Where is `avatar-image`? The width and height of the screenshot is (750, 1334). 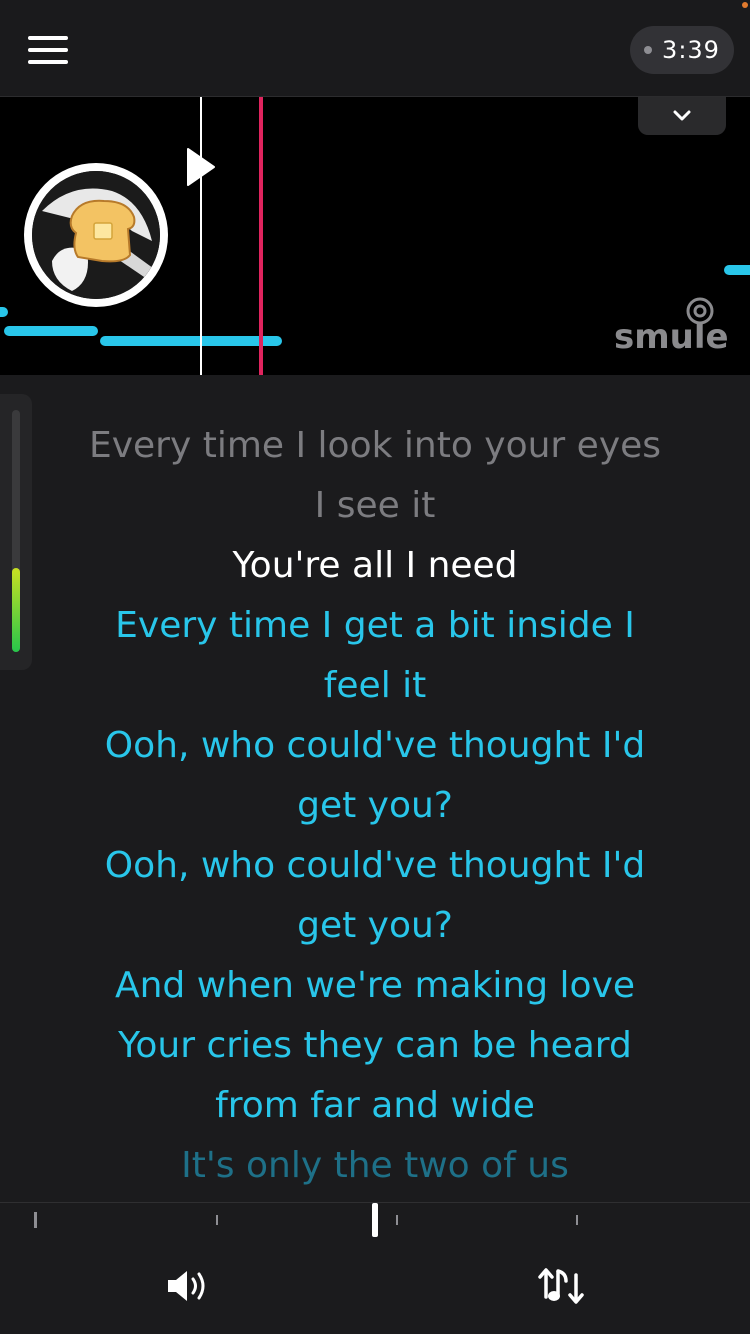
avatar-image is located at coordinates (96, 235).